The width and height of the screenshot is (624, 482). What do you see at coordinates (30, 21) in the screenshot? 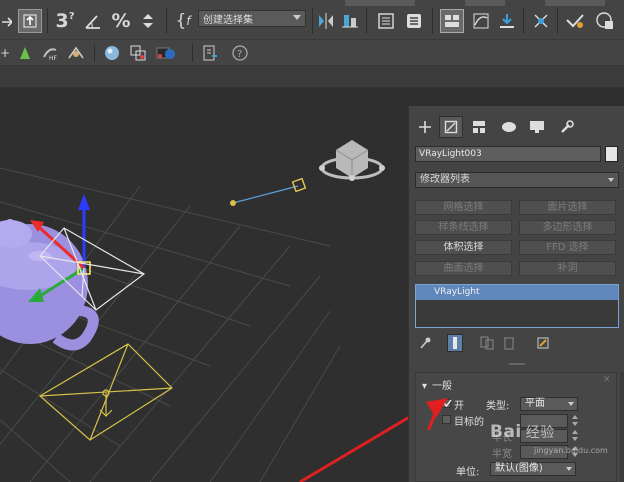
I see `select-object-icon` at bounding box center [30, 21].